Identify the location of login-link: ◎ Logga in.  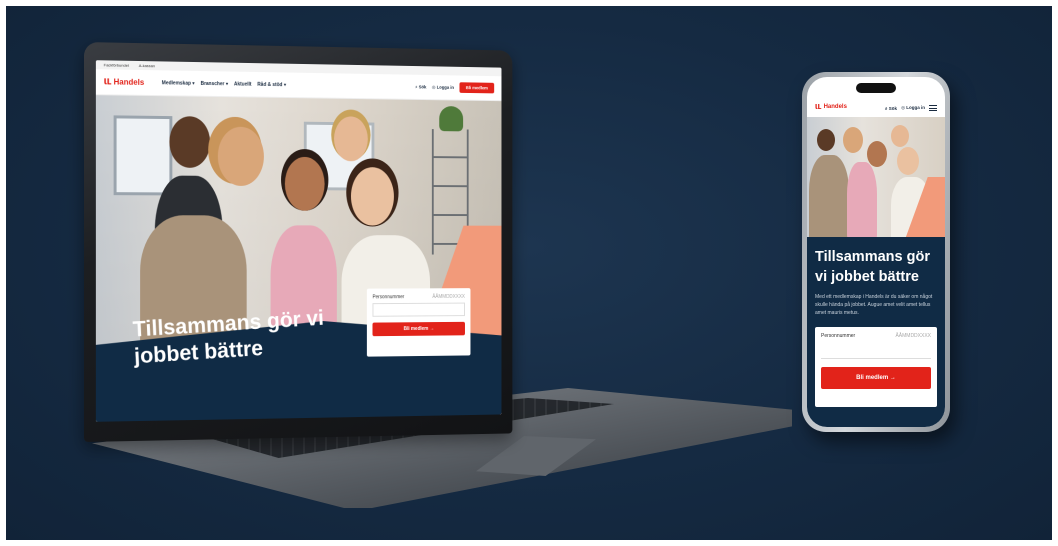
(443, 87).